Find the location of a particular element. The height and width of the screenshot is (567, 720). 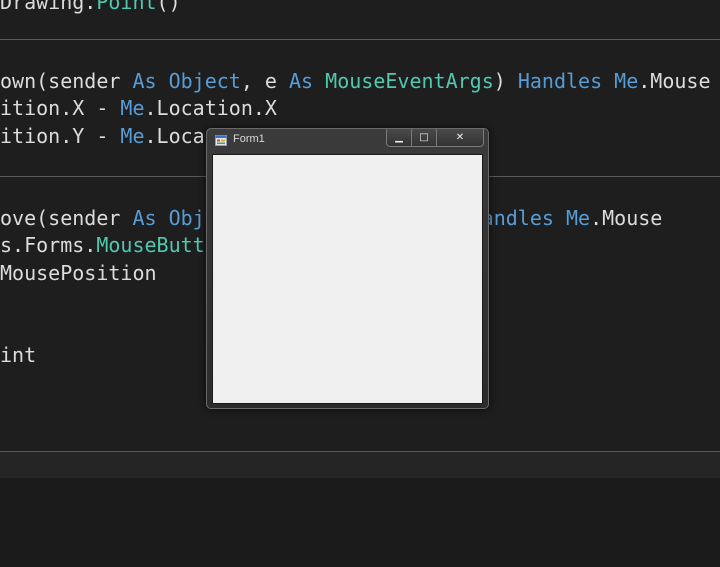

close-button: ✕ is located at coordinates (460, 137).